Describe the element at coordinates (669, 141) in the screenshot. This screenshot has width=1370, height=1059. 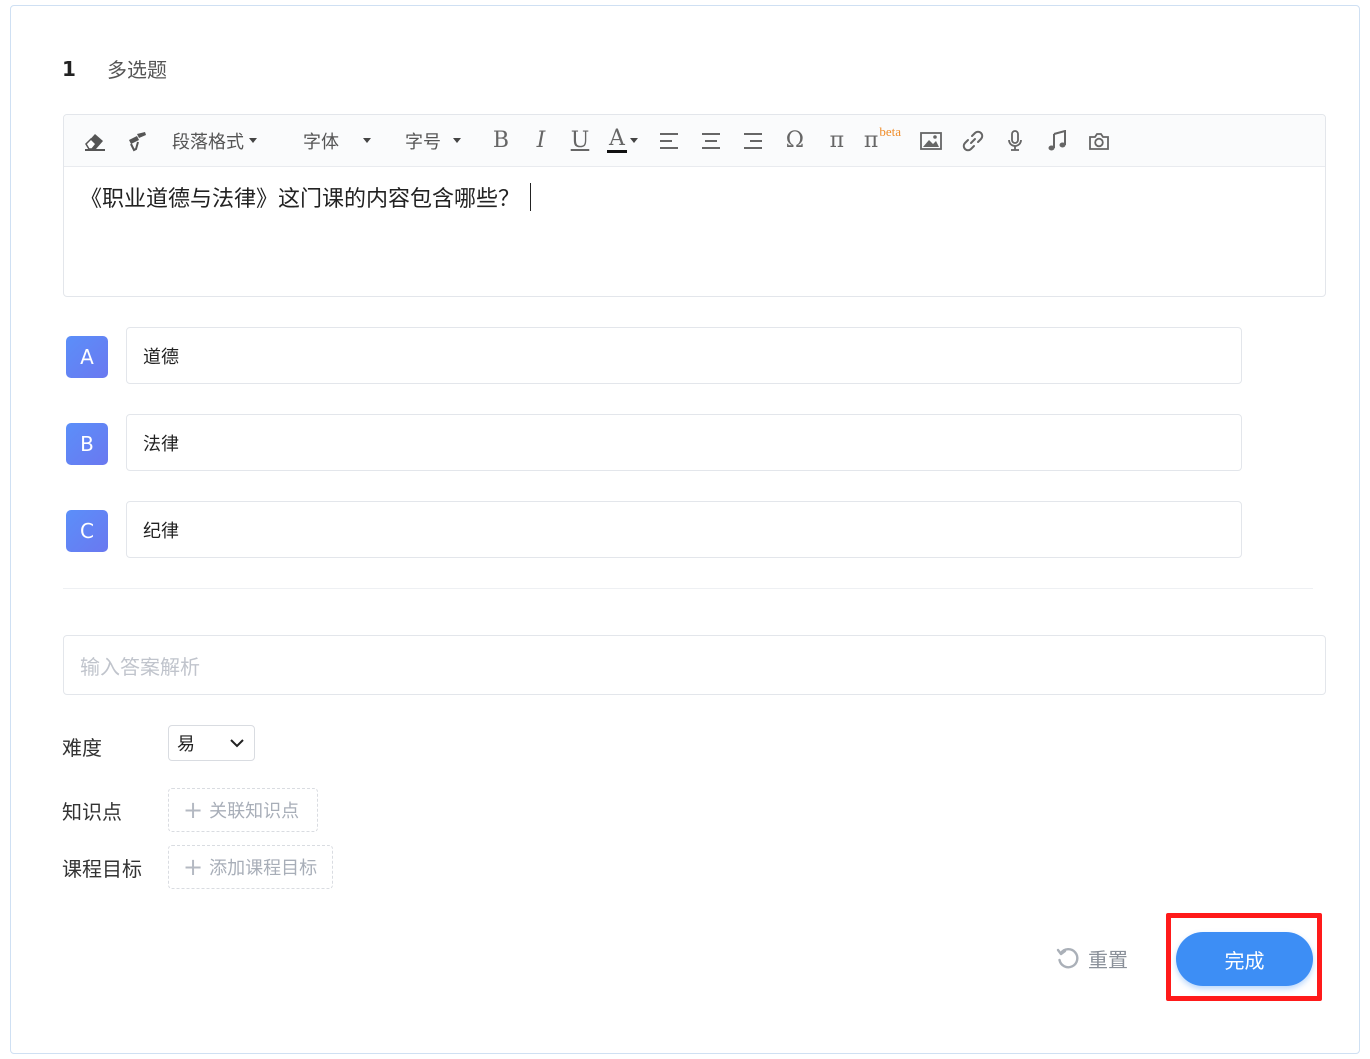
I see `align-left-icon` at that location.